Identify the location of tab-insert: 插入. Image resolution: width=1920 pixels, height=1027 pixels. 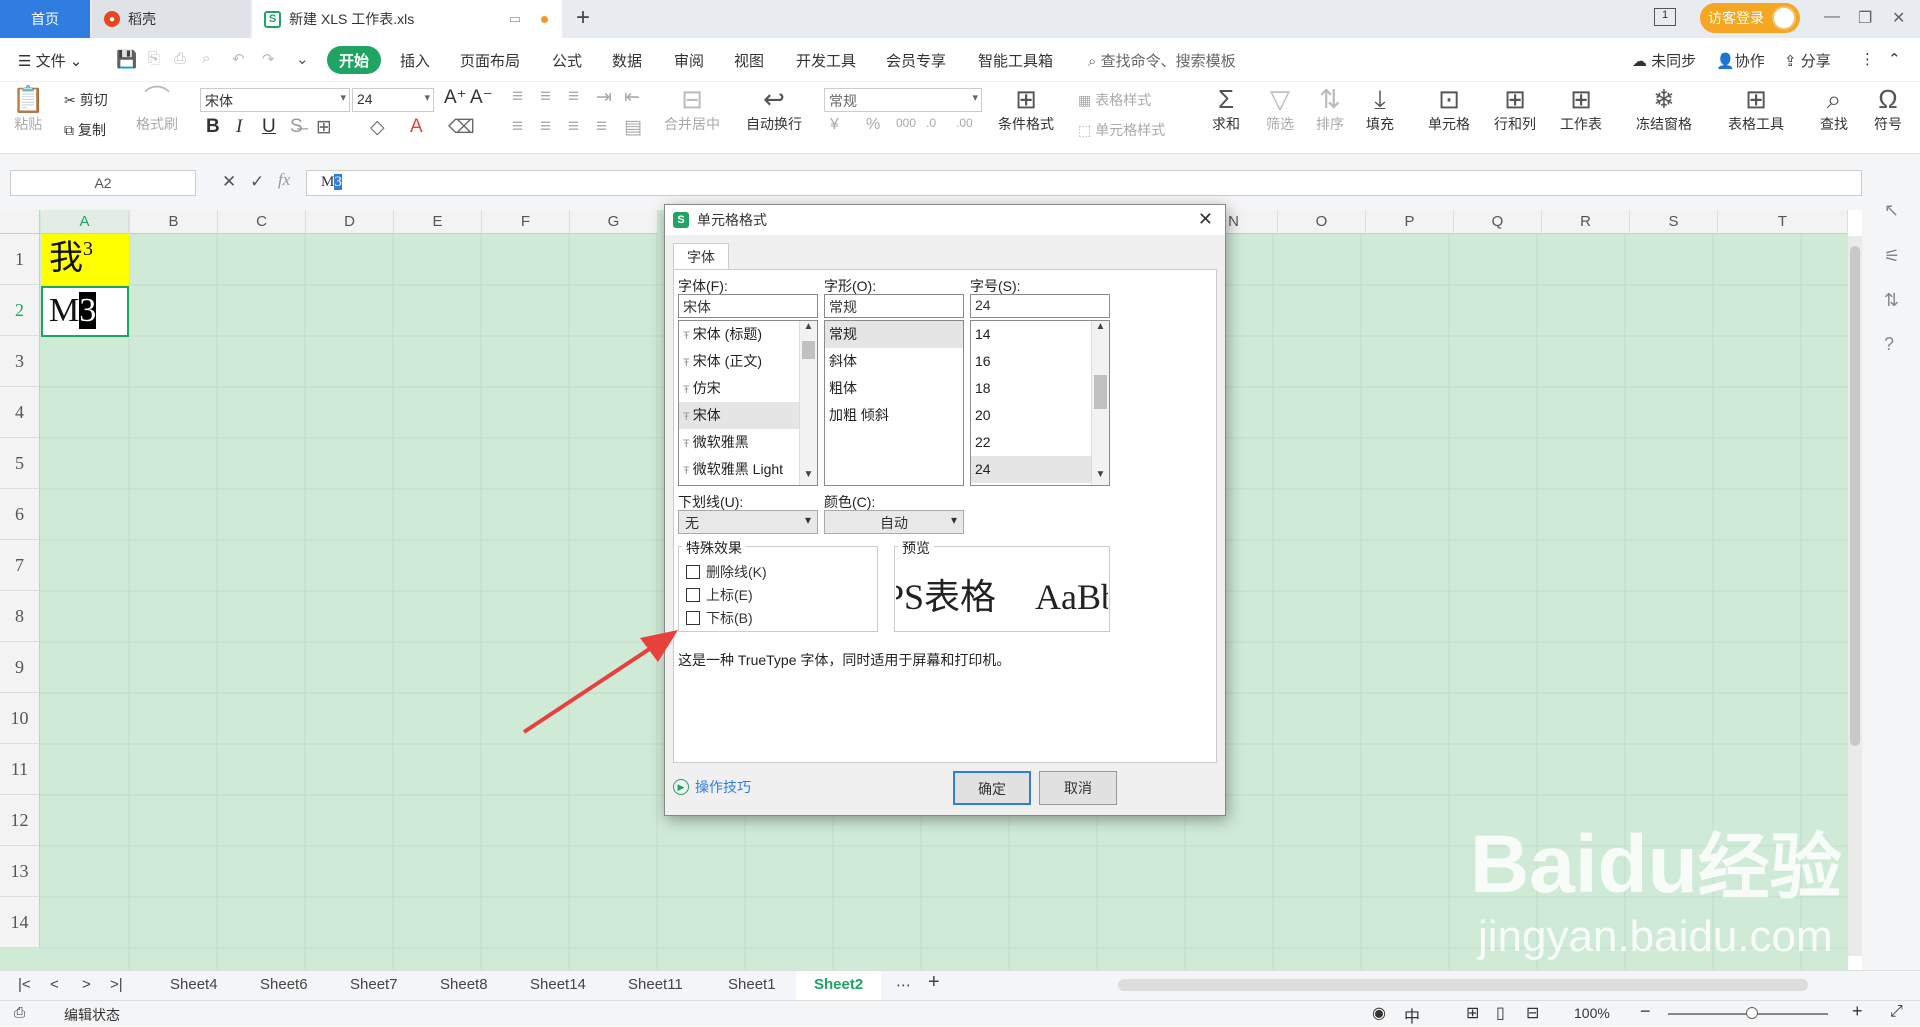
(415, 60).